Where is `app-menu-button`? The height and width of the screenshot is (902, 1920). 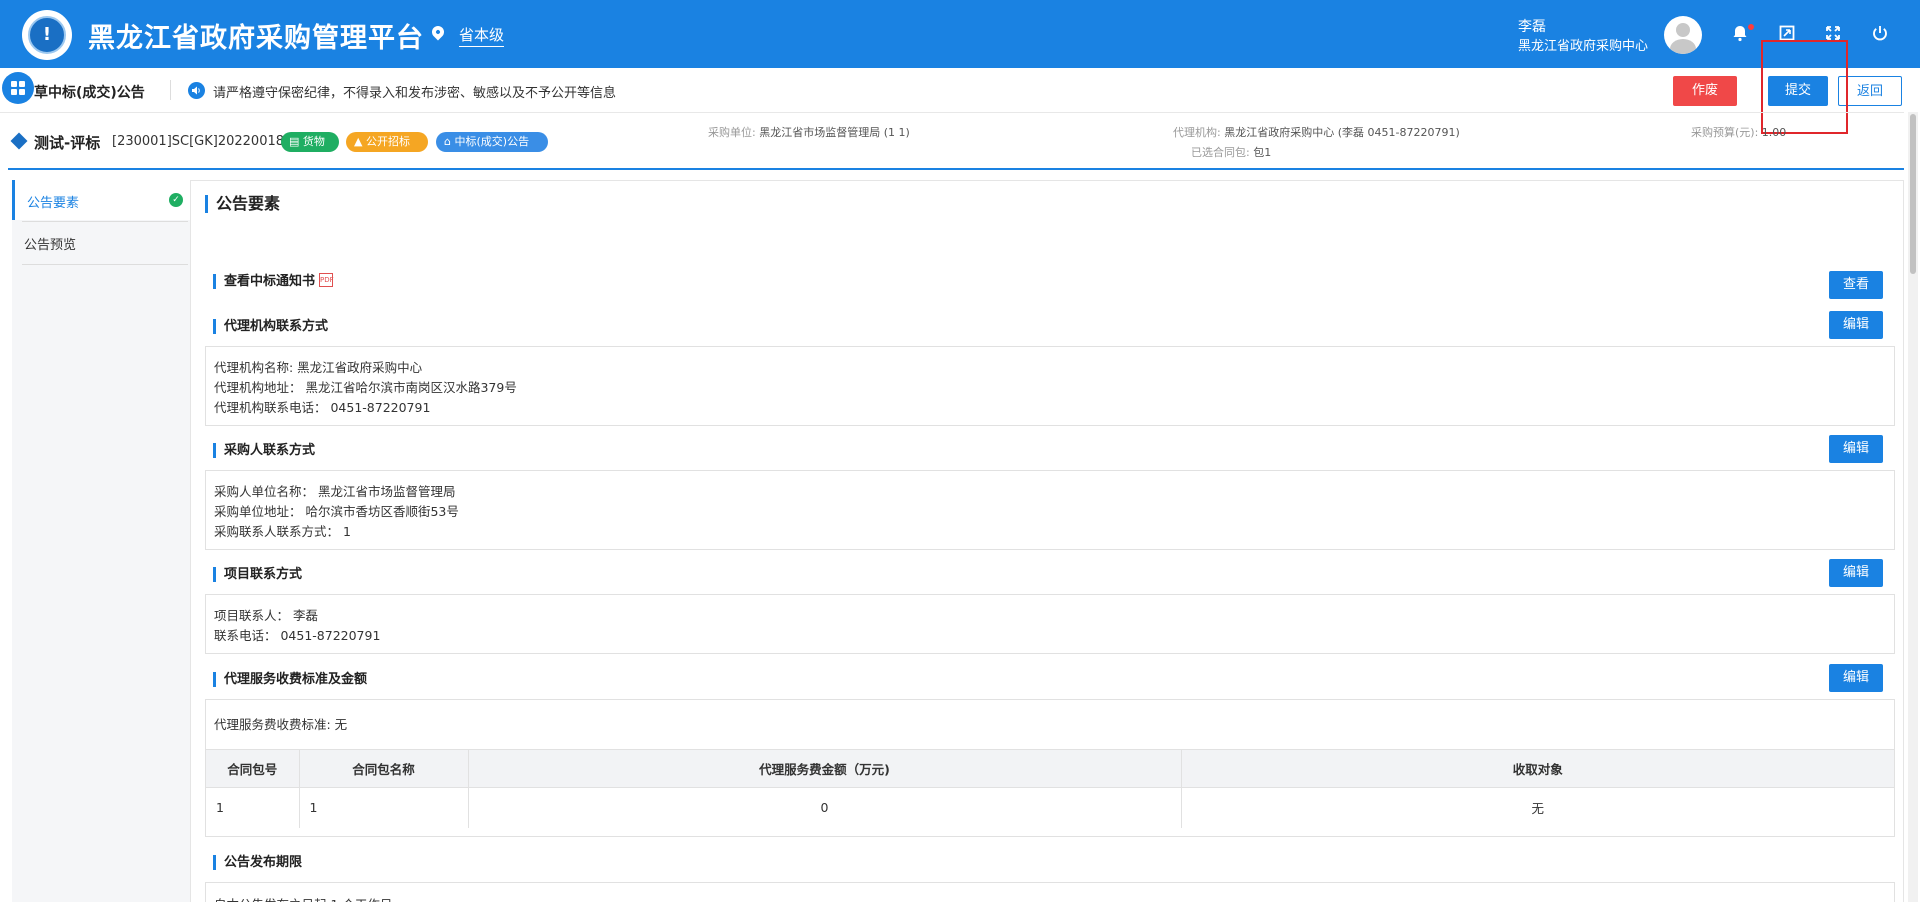 app-menu-button is located at coordinates (18, 88).